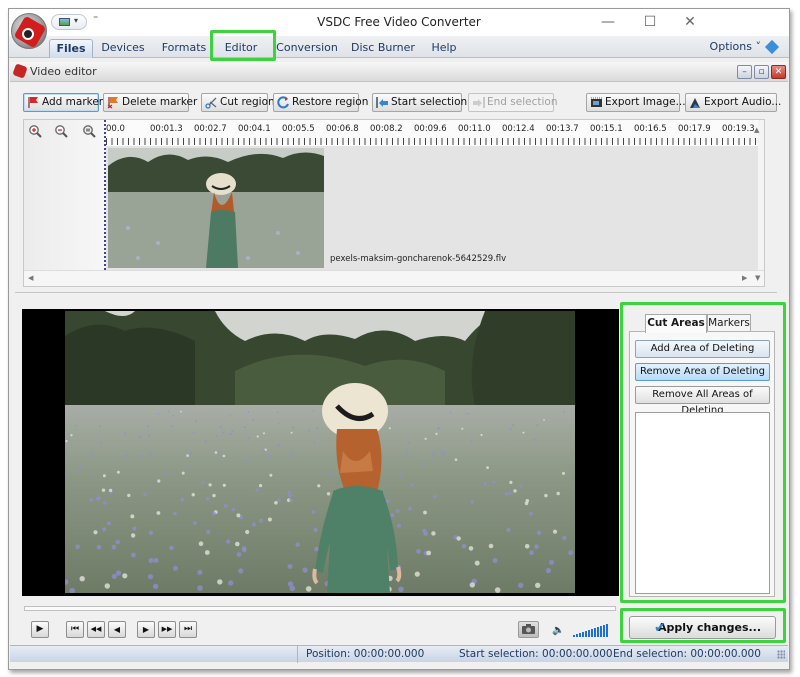 The height and width of the screenshot is (677, 800). I want to click on zoom-fit-icon, so click(89, 131).